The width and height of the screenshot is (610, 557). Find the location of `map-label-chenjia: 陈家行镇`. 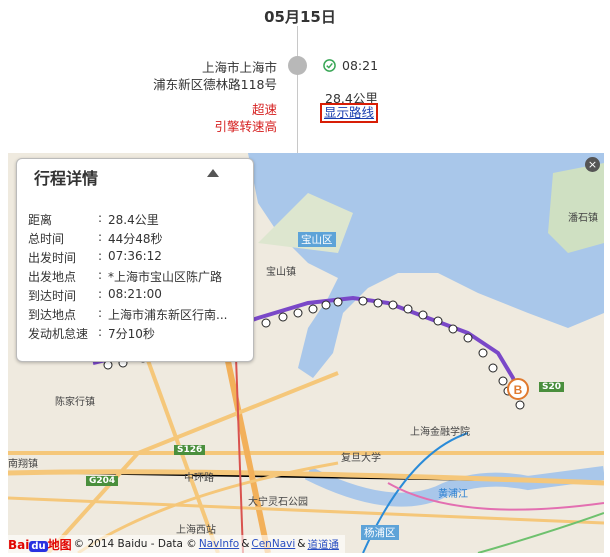

map-label-chenjia: 陈家行镇 is located at coordinates (75, 402).